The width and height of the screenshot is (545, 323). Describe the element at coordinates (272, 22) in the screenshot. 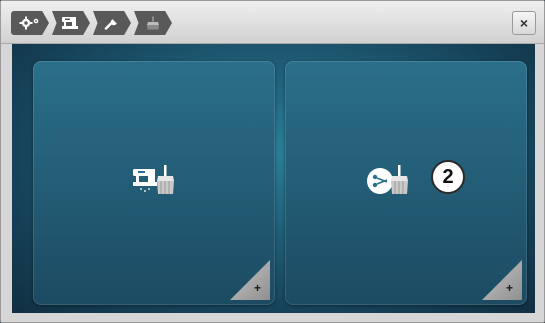

I see `top-bar: ×` at that location.